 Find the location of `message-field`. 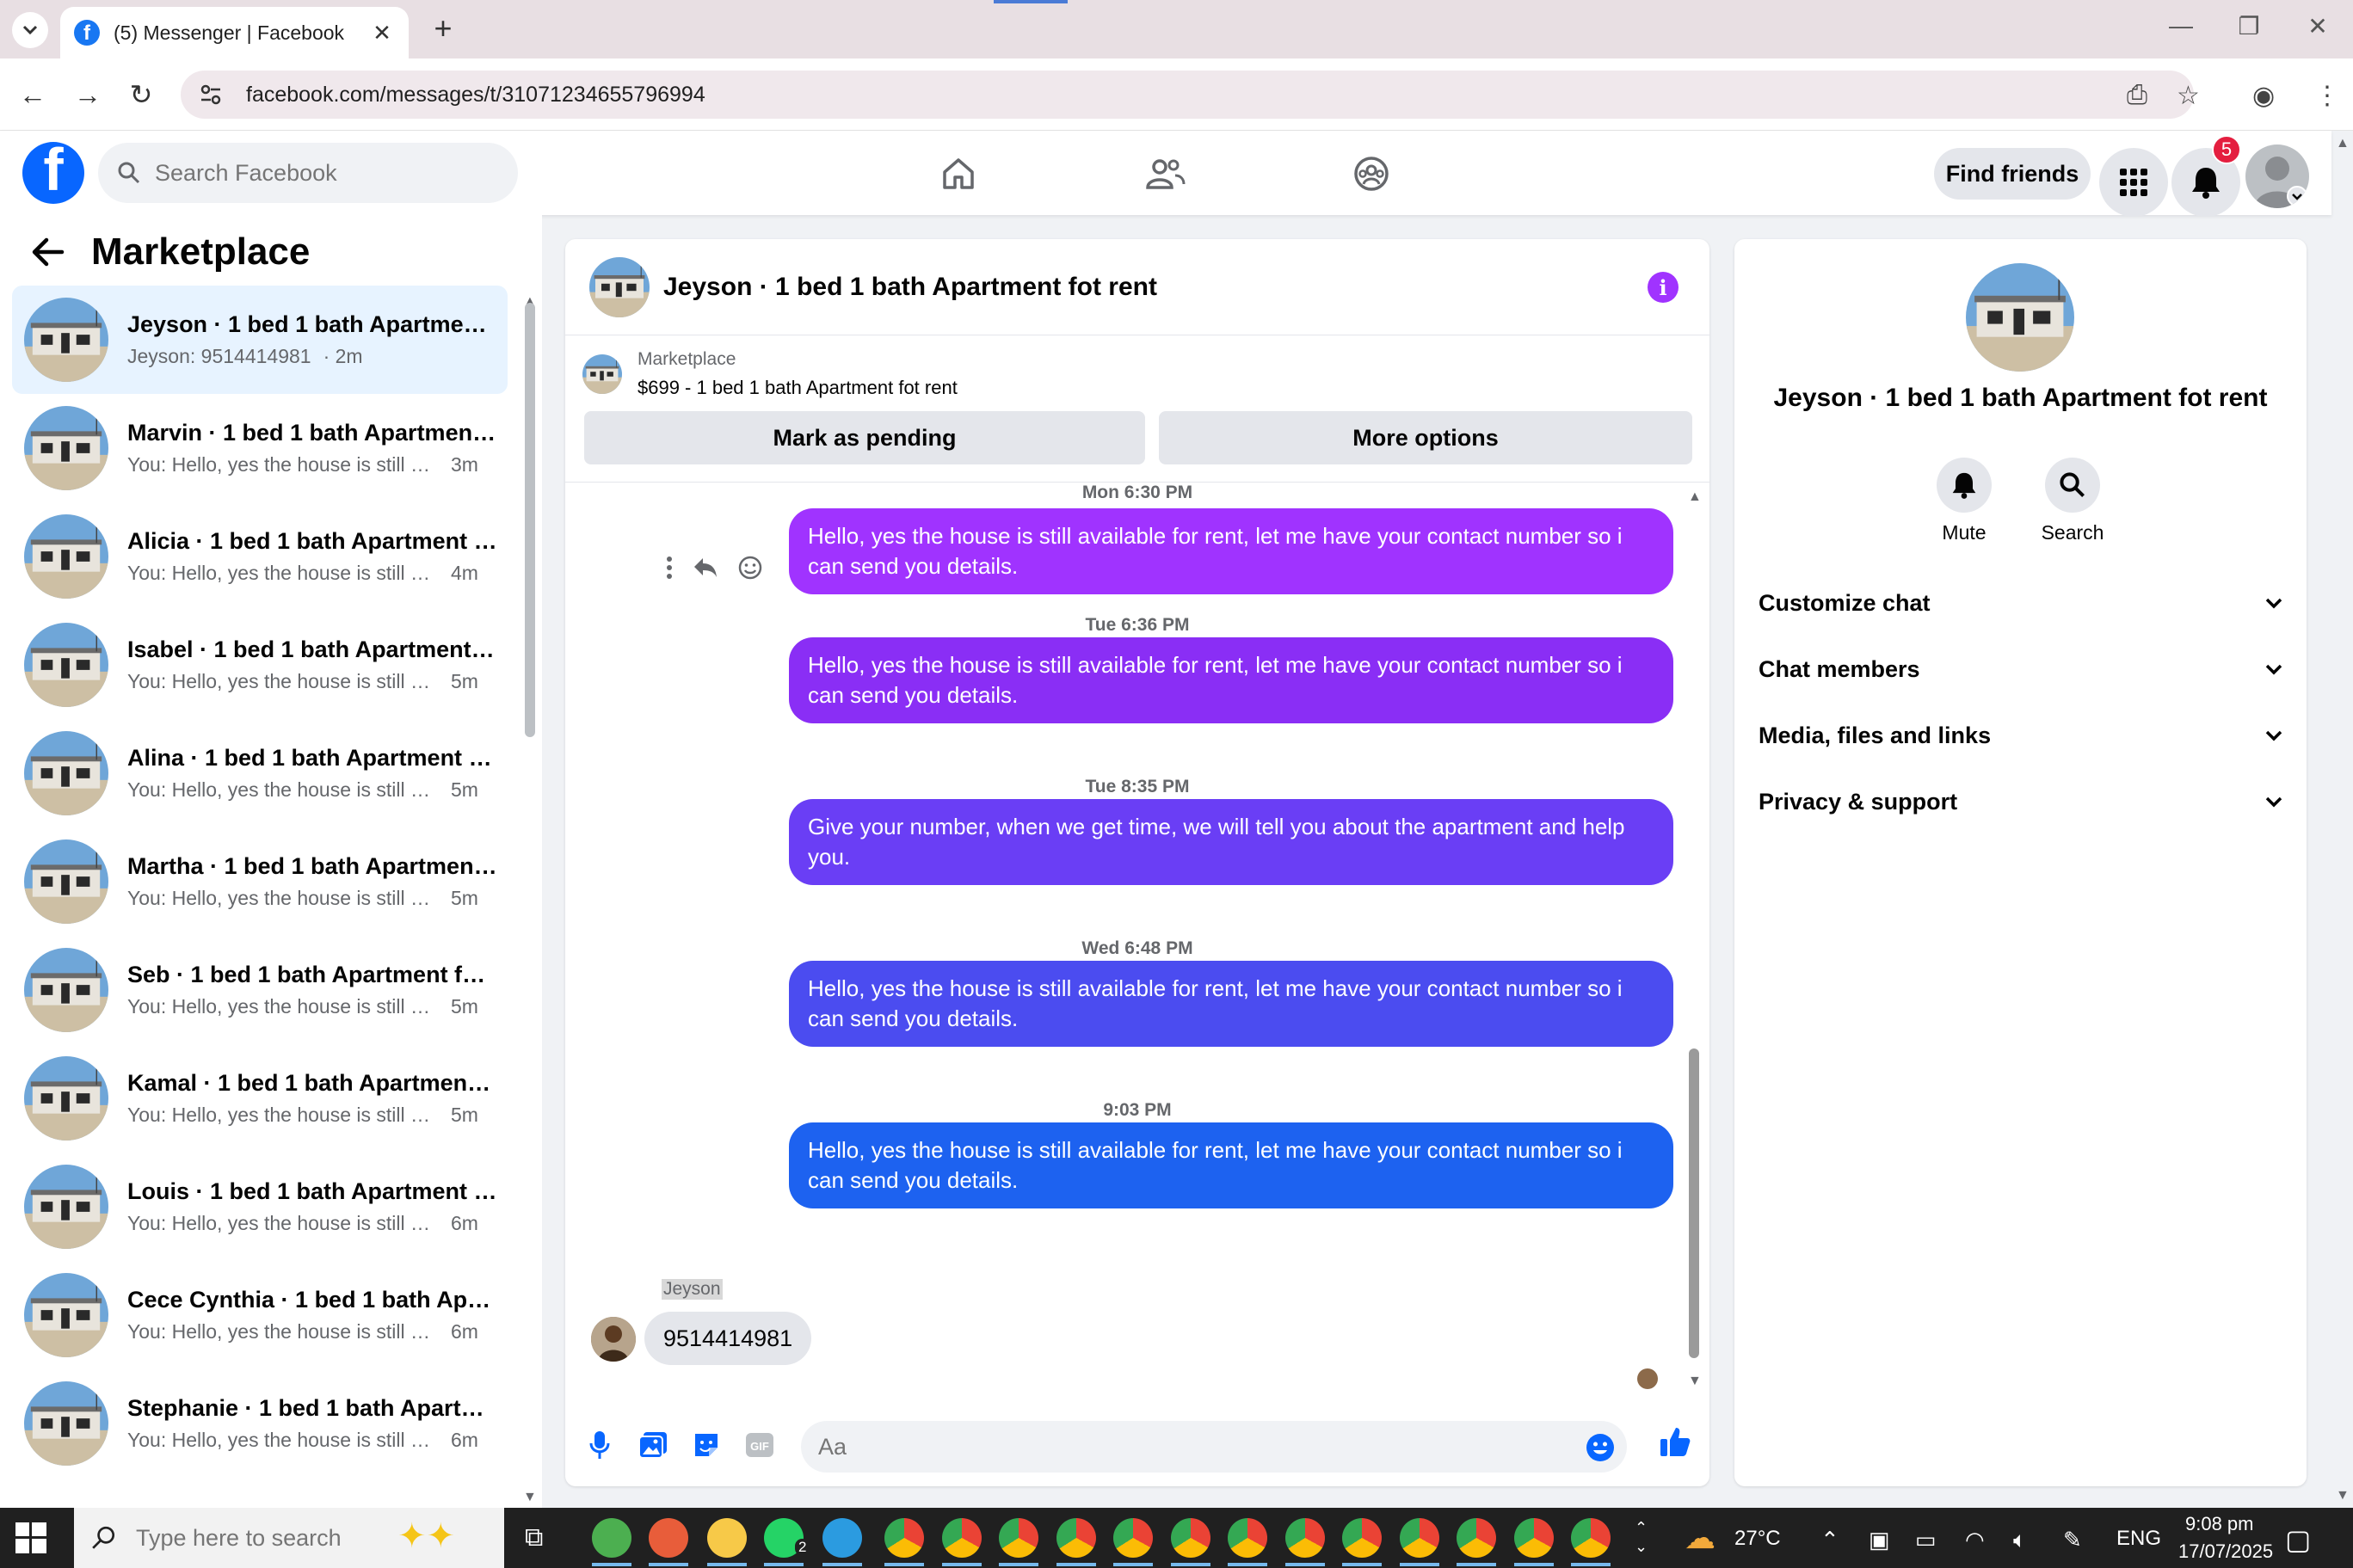

message-field is located at coordinates (1214, 1447).